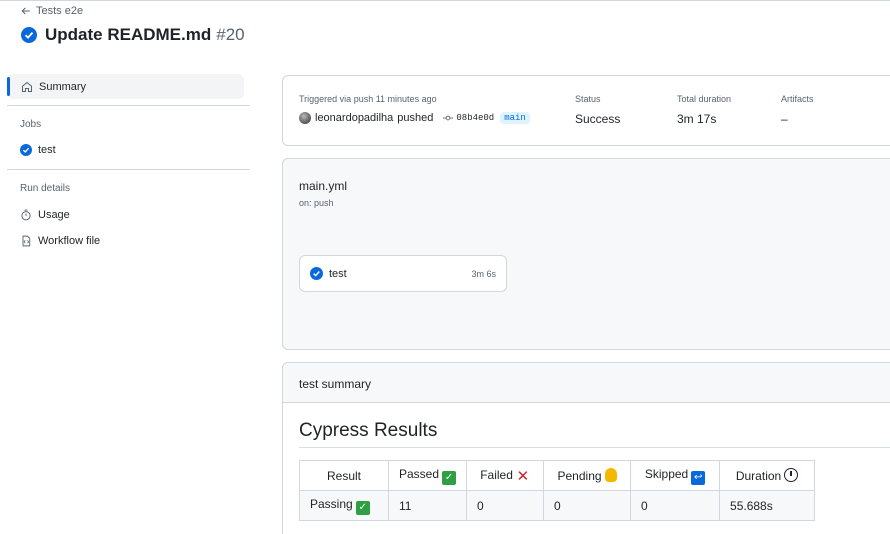 This screenshot has width=890, height=534. I want to click on commit-link: 08b4e0d, so click(468, 118).